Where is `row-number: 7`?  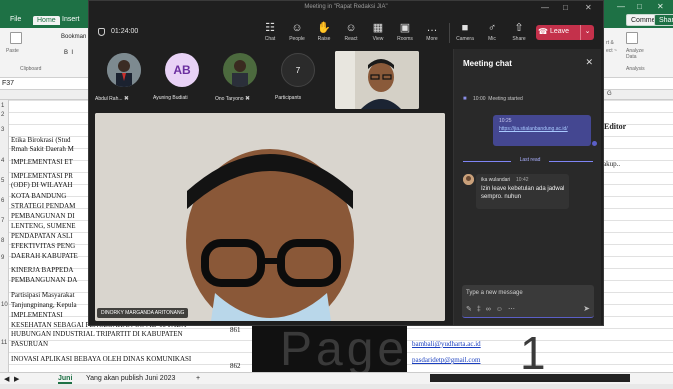
row-number: 7 is located at coordinates (2, 221).